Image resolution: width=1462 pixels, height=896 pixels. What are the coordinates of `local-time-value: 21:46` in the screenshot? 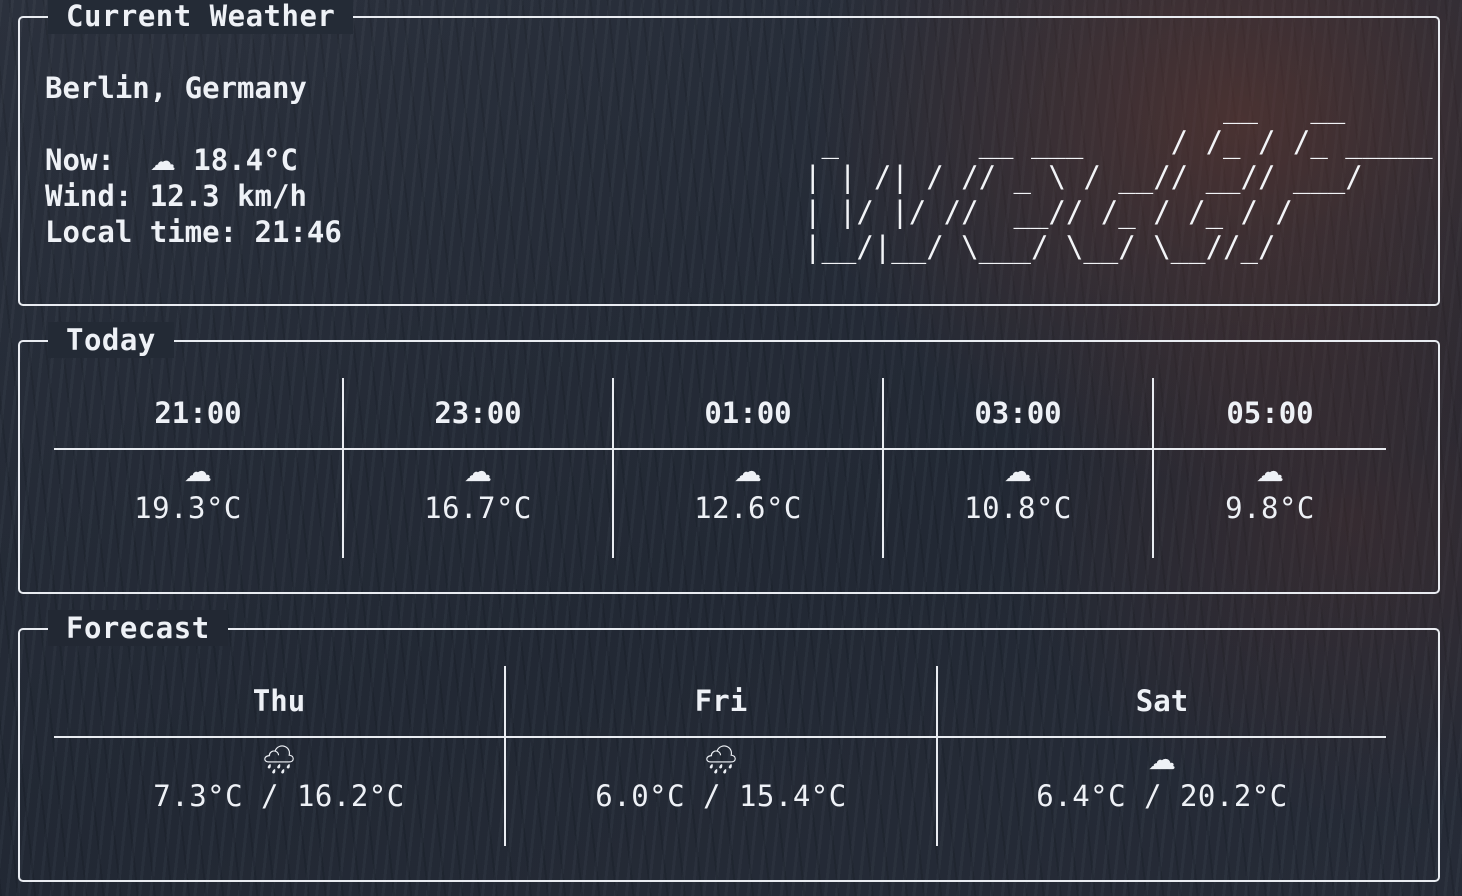 It's located at (298, 232).